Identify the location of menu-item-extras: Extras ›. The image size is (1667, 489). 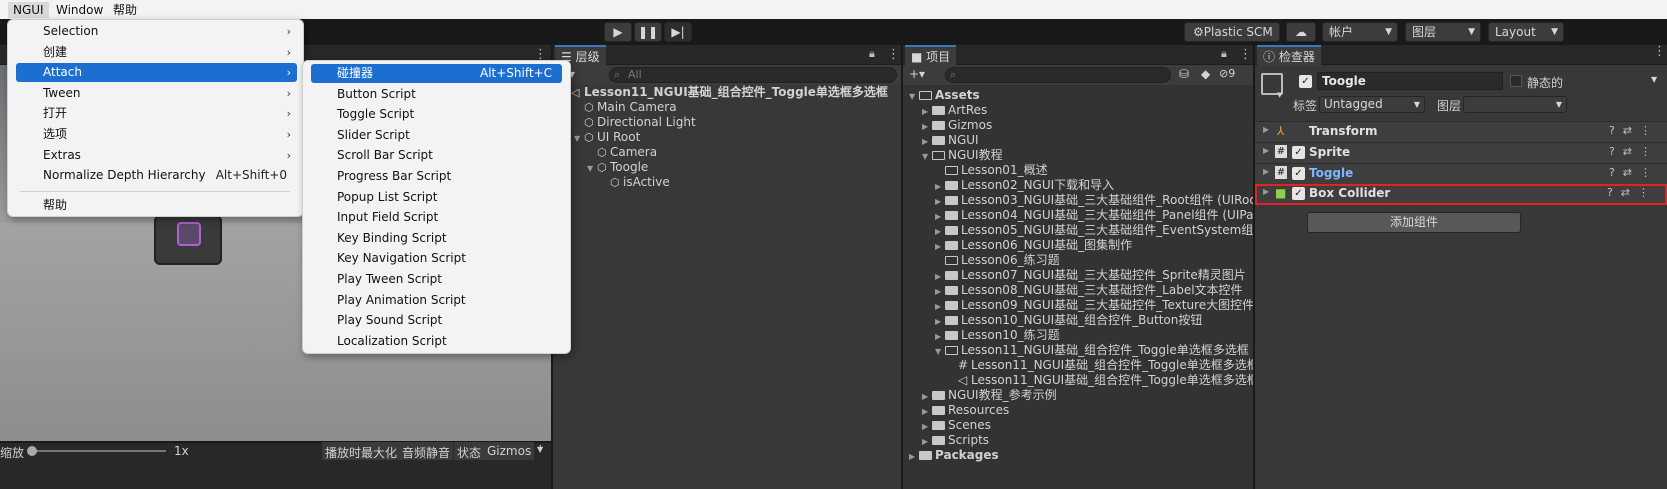
(156, 155).